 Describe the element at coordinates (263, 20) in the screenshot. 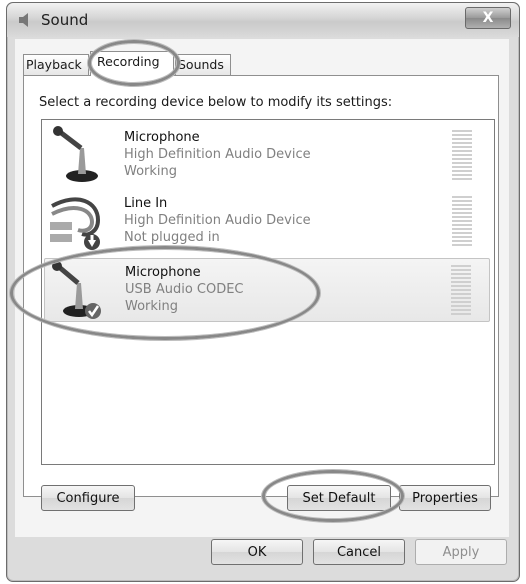

I see `title-bar: Sound X` at that location.